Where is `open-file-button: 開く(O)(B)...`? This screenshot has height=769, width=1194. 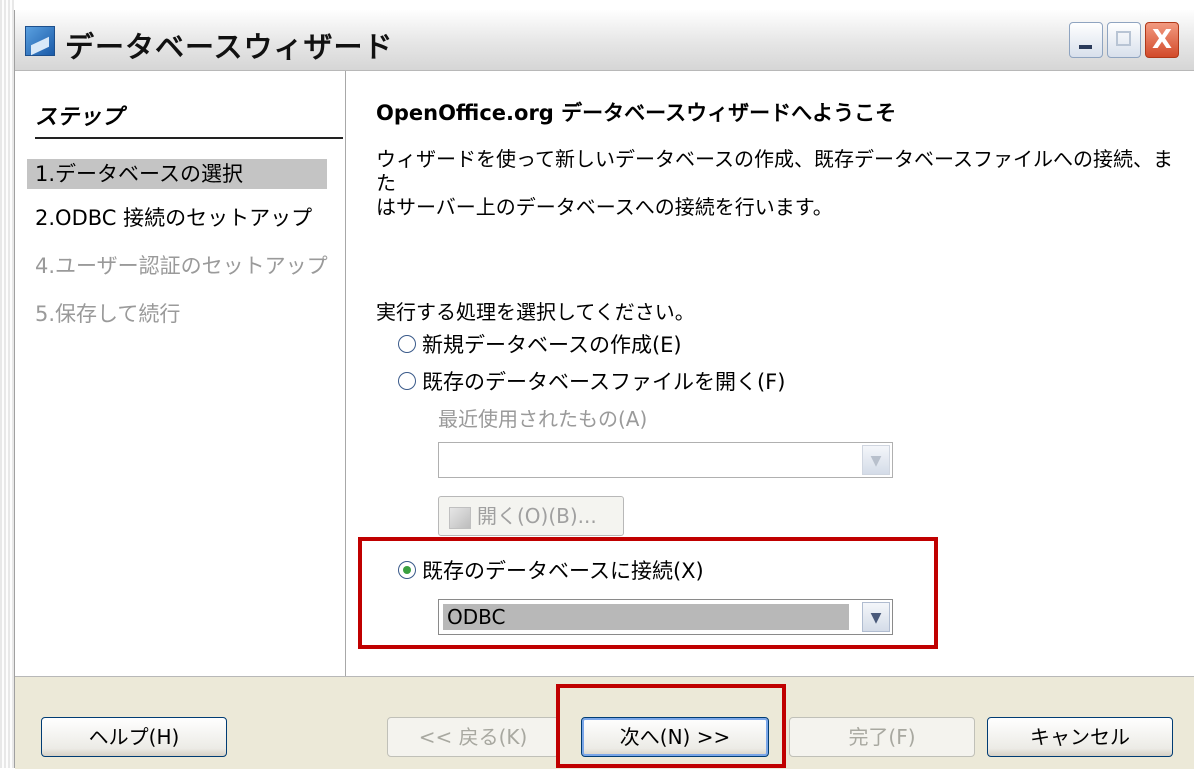
open-file-button: 開く(O)(B)... is located at coordinates (531, 516).